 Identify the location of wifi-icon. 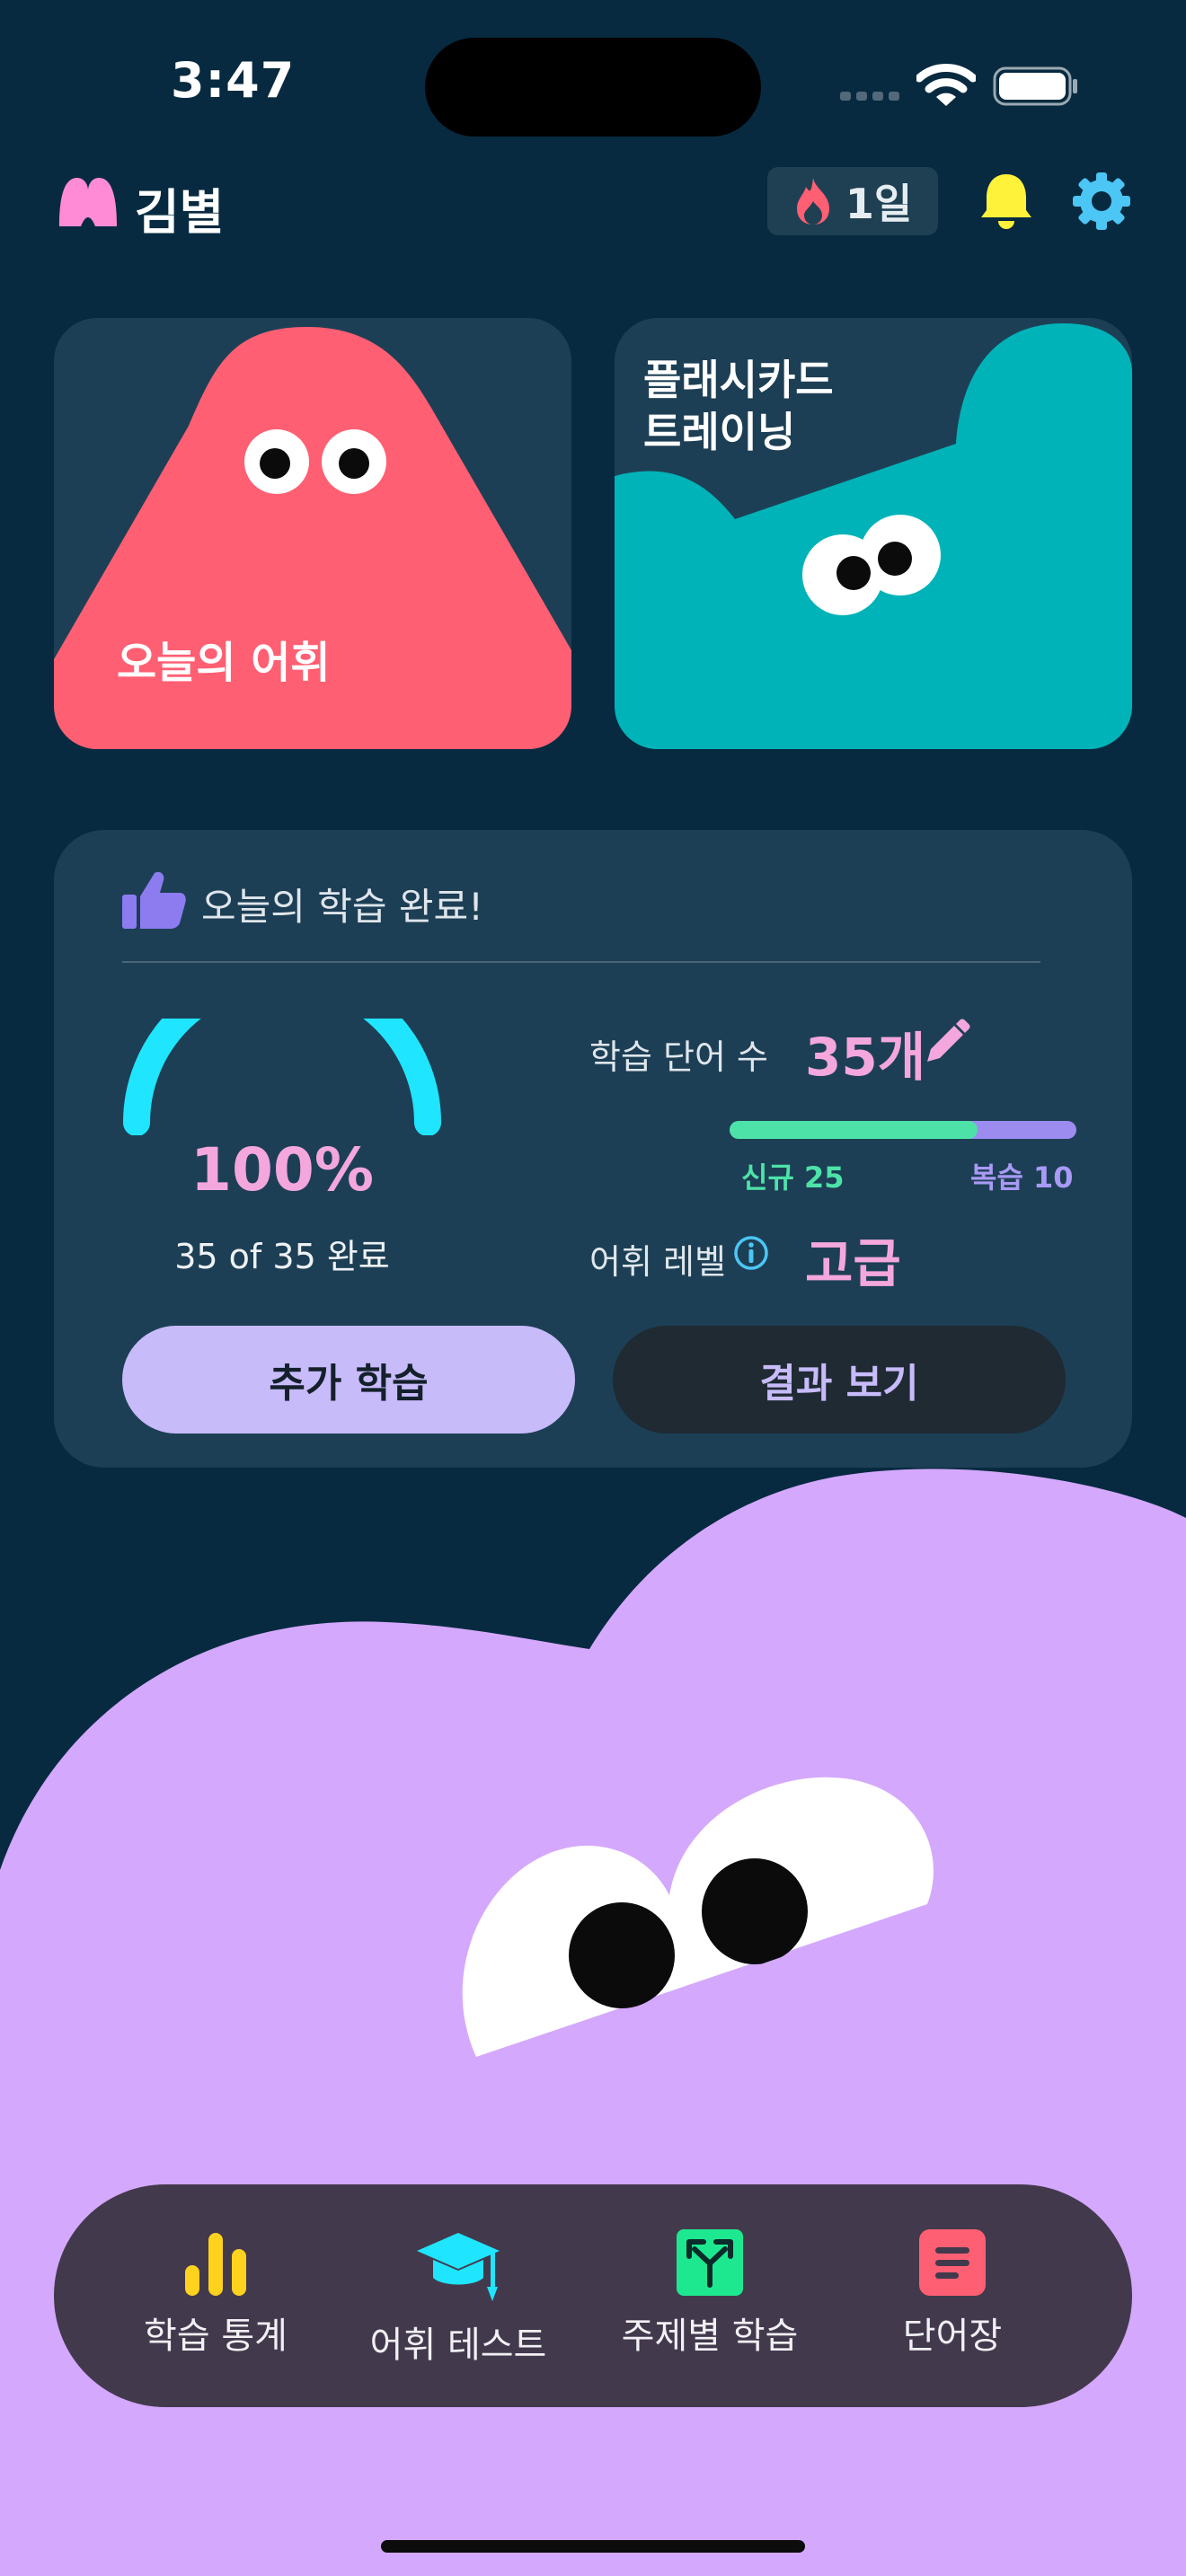
(946, 85).